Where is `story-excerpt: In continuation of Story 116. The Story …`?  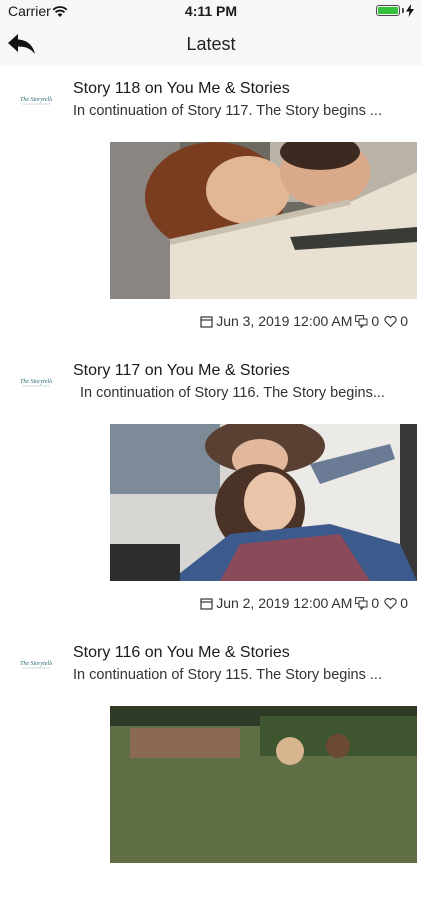
story-excerpt: In continuation of Story 116. The Story … is located at coordinates (232, 393).